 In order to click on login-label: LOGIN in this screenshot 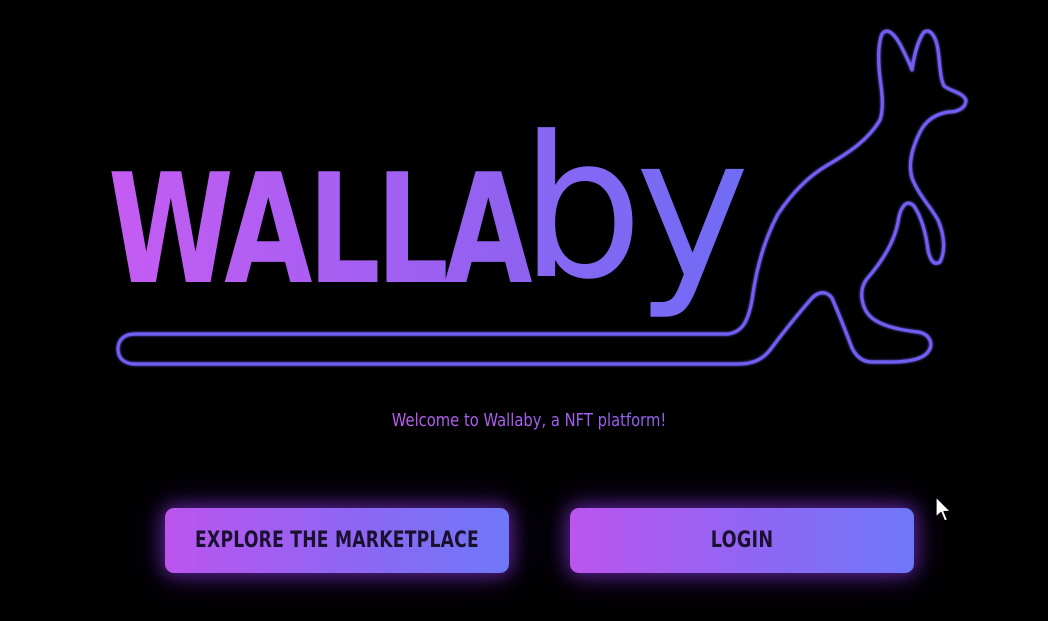, I will do `click(742, 540)`.